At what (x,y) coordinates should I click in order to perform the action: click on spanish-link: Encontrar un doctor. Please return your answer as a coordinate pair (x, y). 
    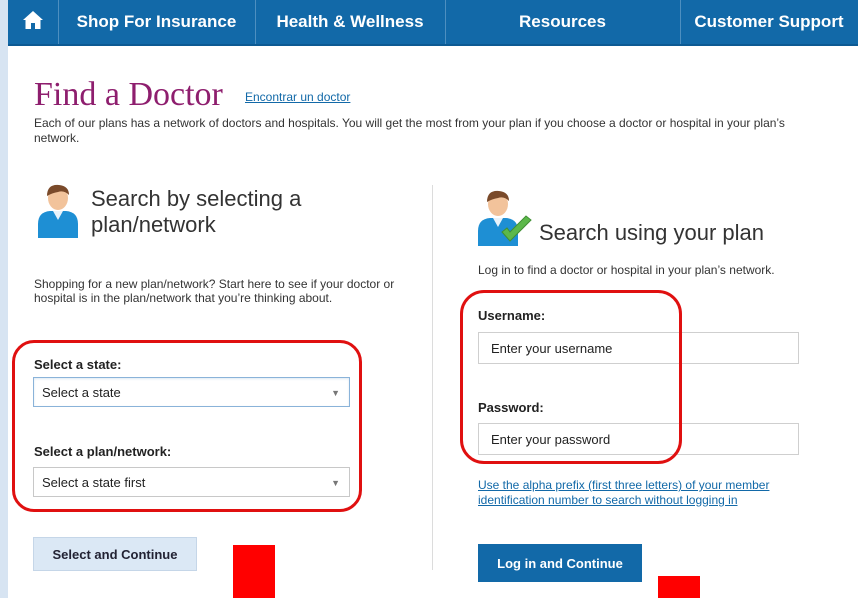
    Looking at the image, I should click on (297, 97).